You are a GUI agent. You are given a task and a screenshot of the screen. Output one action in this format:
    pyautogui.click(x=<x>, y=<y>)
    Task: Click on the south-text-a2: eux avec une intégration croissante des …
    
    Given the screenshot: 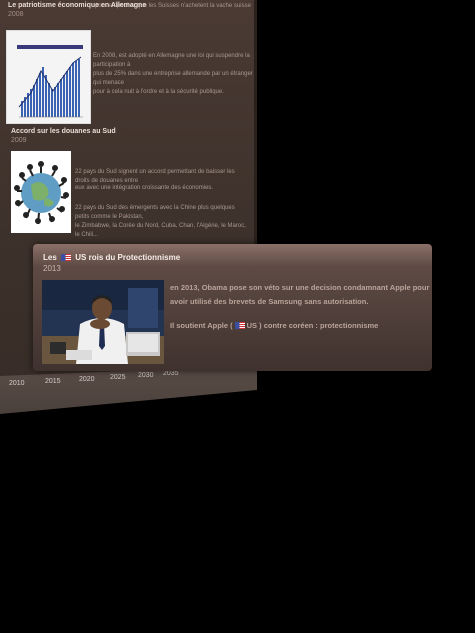 What is the action you would take?
    pyautogui.click(x=144, y=188)
    